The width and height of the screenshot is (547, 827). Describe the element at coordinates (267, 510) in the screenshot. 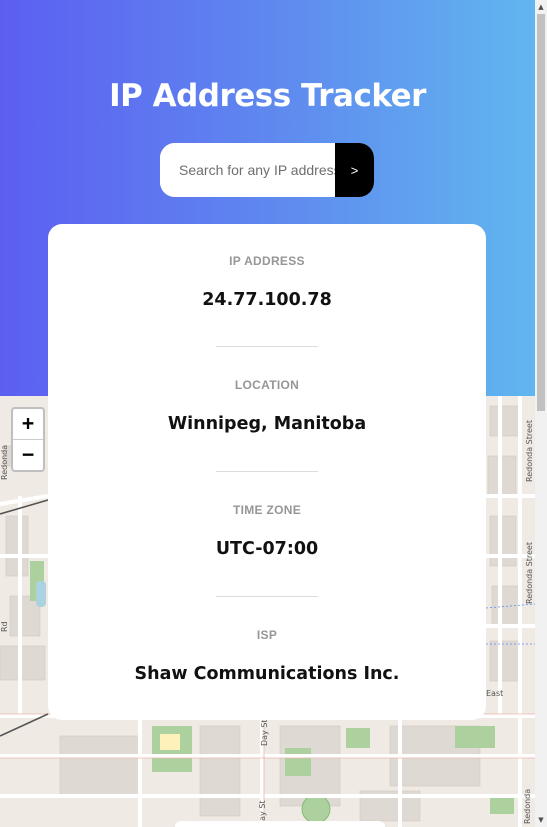

I see `stat-timezone-label: TIME ZONE` at that location.